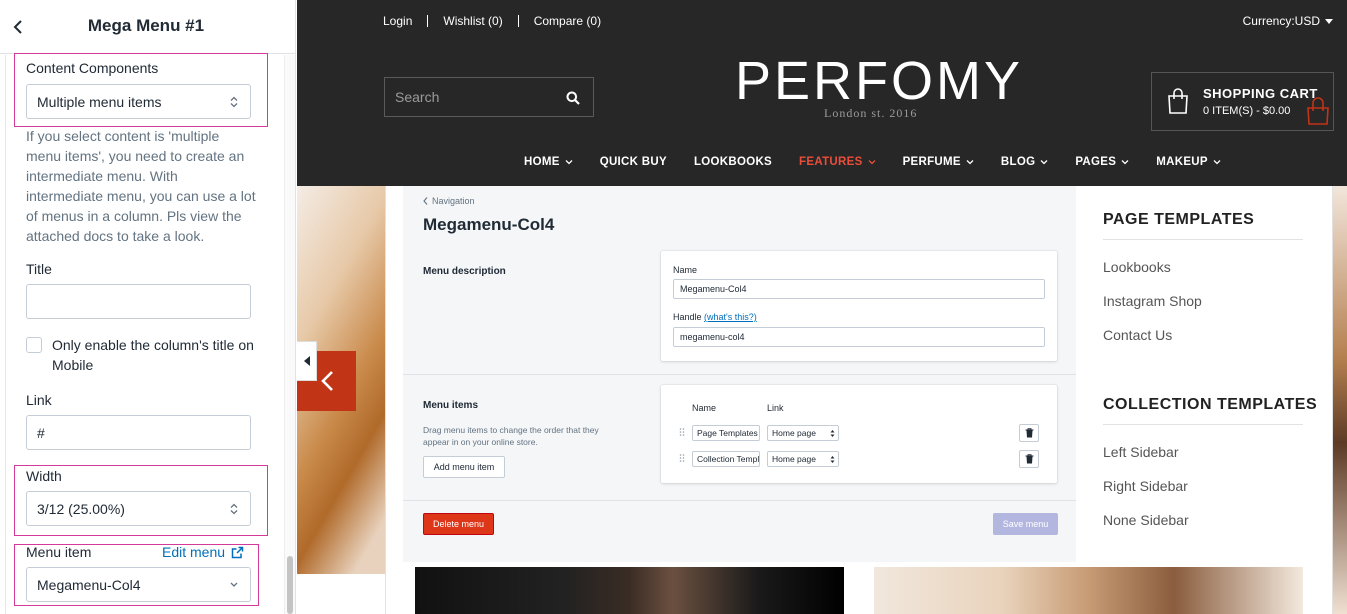 The width and height of the screenshot is (1347, 614). I want to click on panel-header: Mega Menu #1, so click(147, 27).